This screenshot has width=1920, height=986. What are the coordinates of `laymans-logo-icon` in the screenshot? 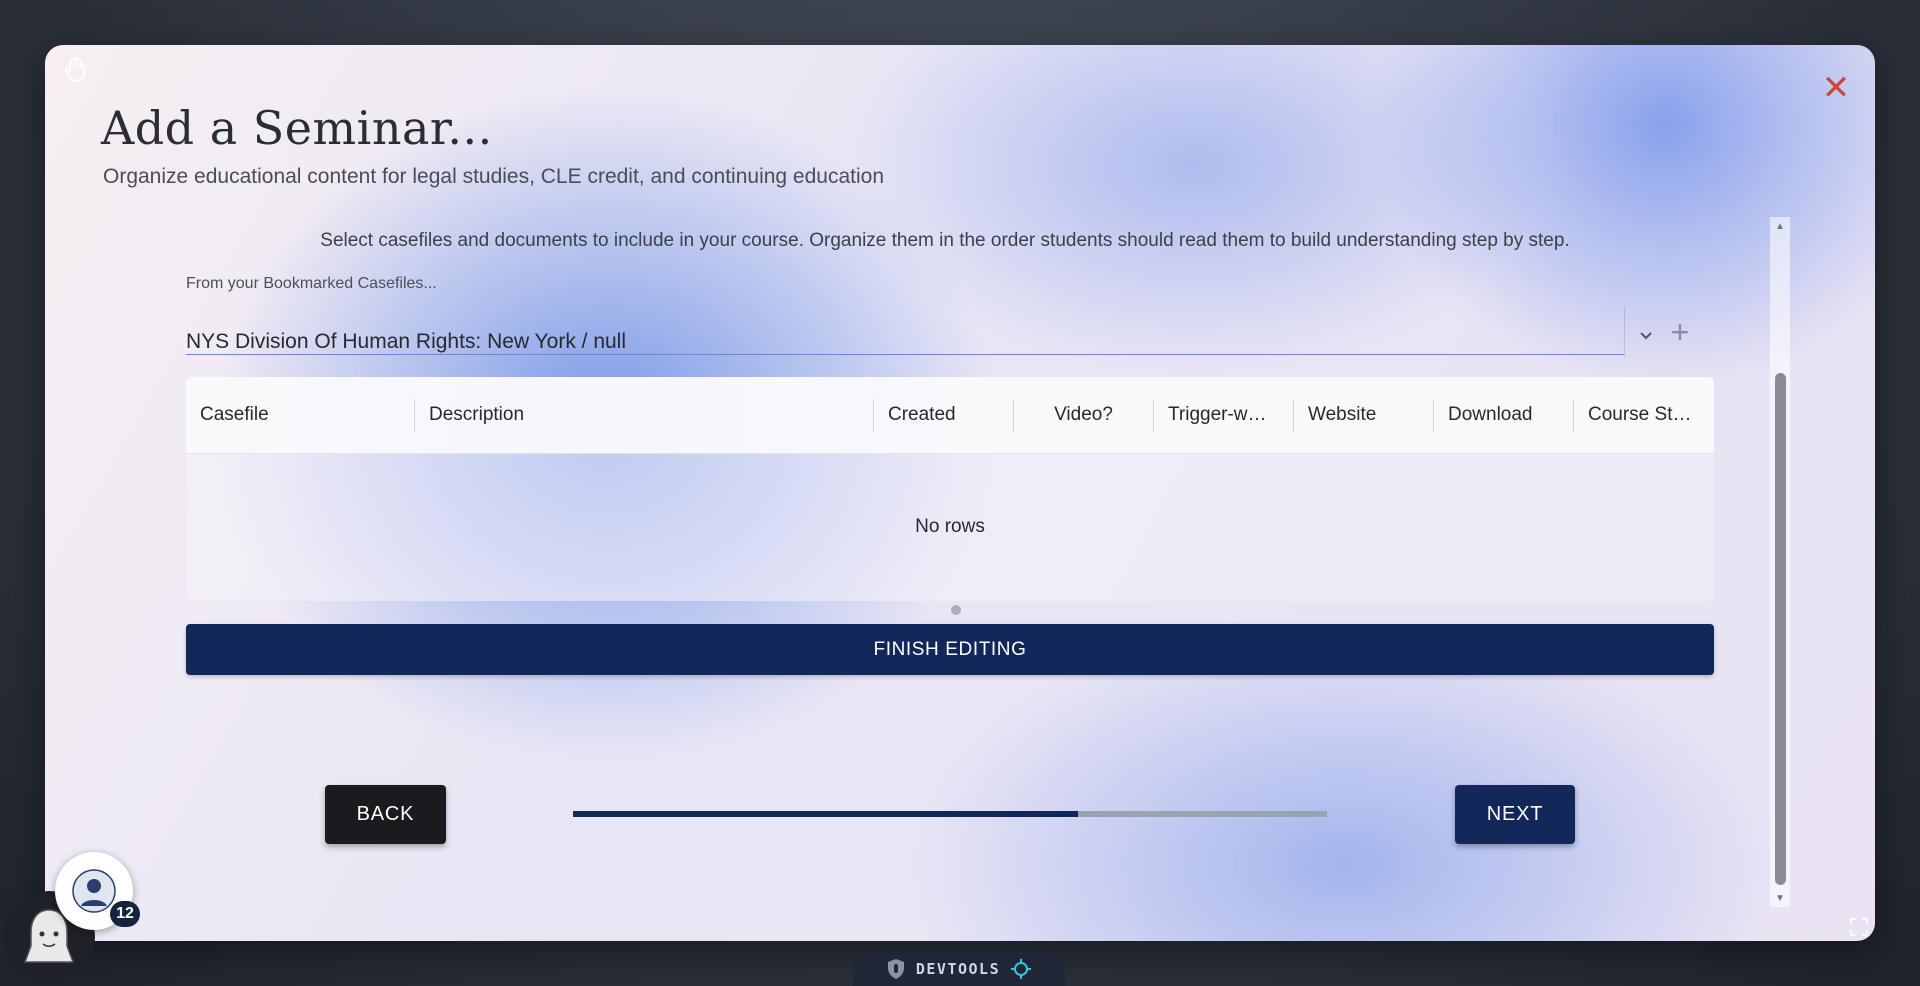 It's located at (94, 891).